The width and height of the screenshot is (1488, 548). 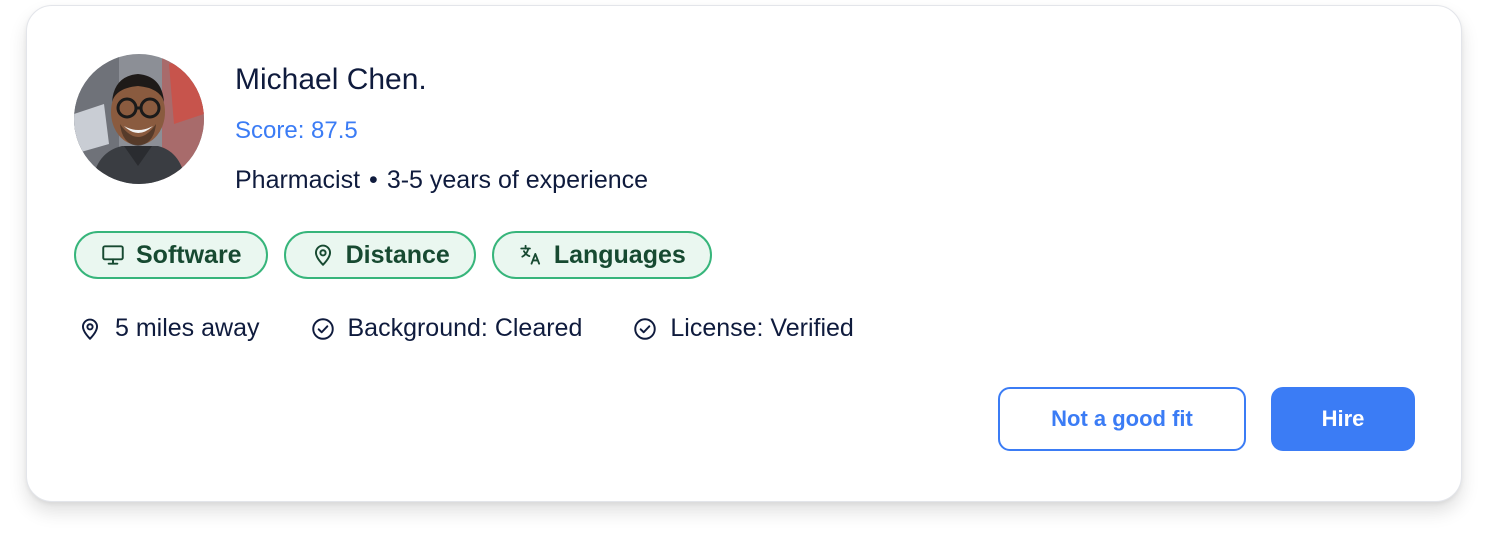 What do you see at coordinates (331, 79) in the screenshot?
I see `candidate-name: Michael Chen.` at bounding box center [331, 79].